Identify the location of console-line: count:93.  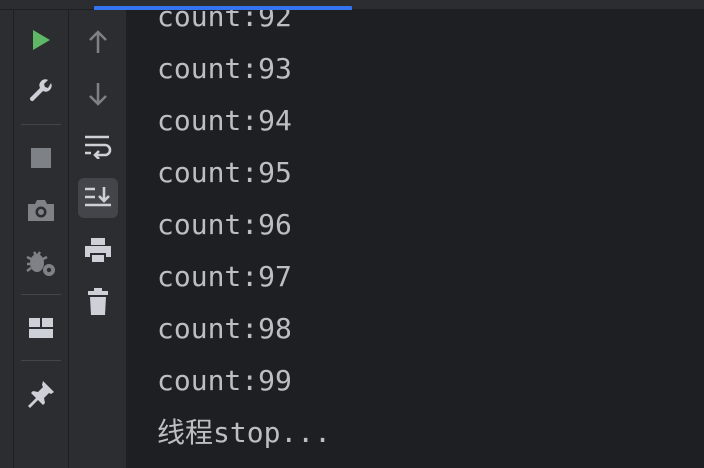
(224, 68).